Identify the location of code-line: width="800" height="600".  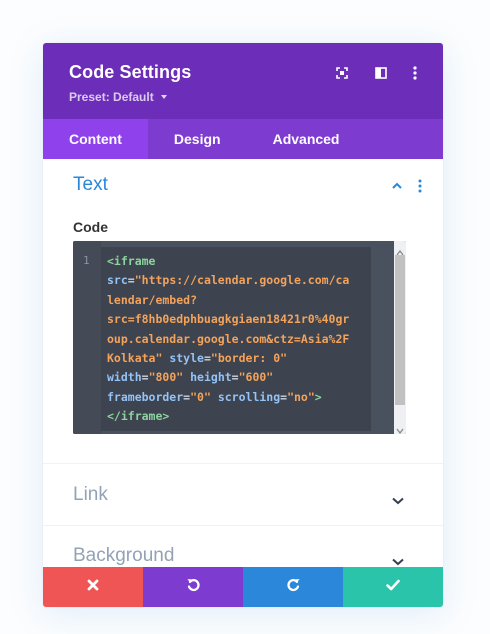
(239, 377).